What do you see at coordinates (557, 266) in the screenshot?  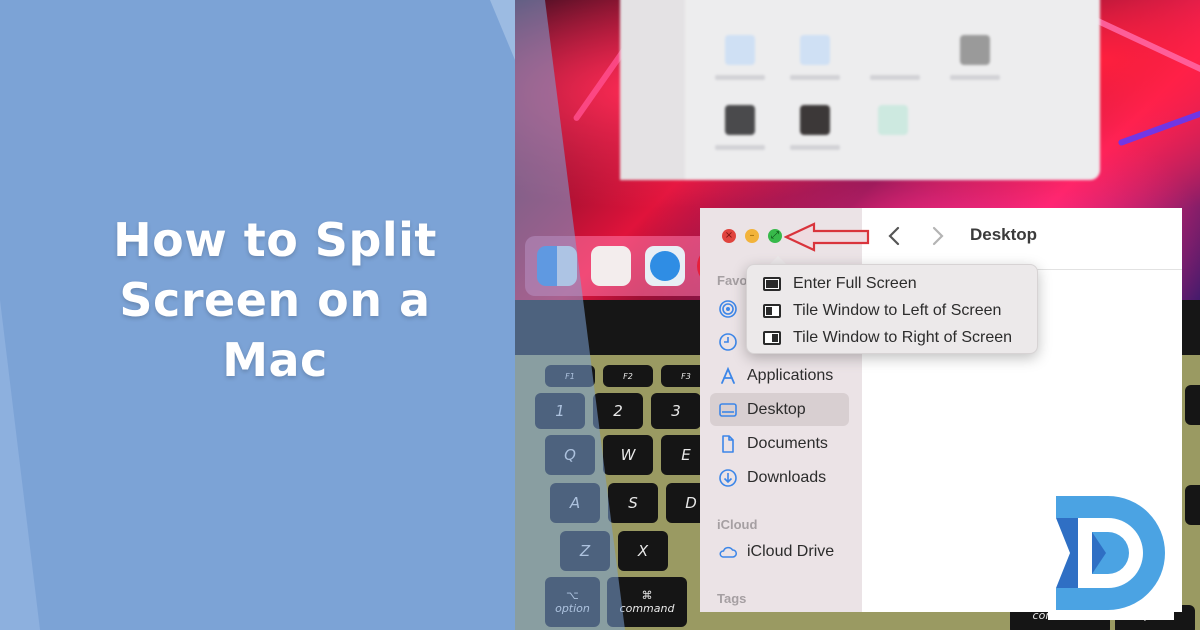 I see `finder-dock-icon` at bounding box center [557, 266].